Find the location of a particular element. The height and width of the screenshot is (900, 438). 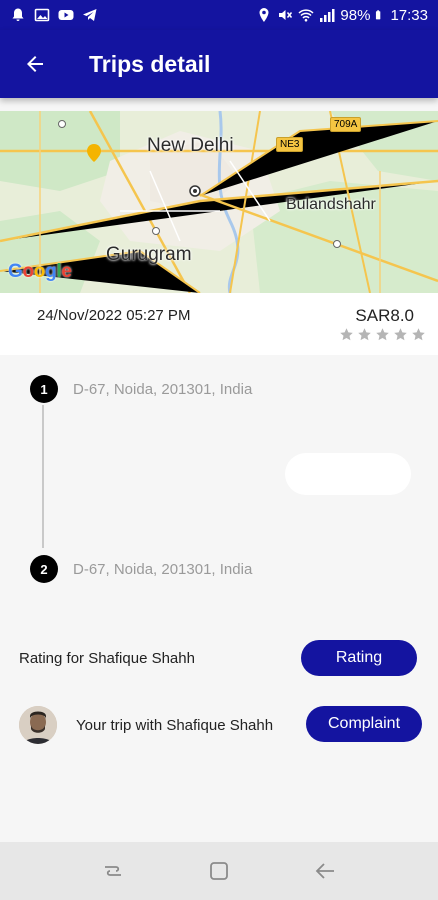

person-avatar-icon is located at coordinates (38, 725).